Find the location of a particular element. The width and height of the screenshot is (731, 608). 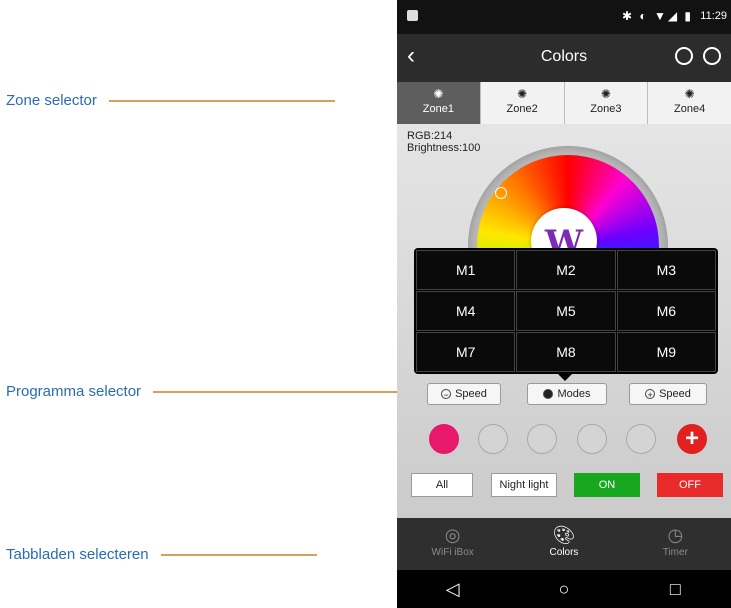

mode-button-m5: M5 is located at coordinates (566, 311).